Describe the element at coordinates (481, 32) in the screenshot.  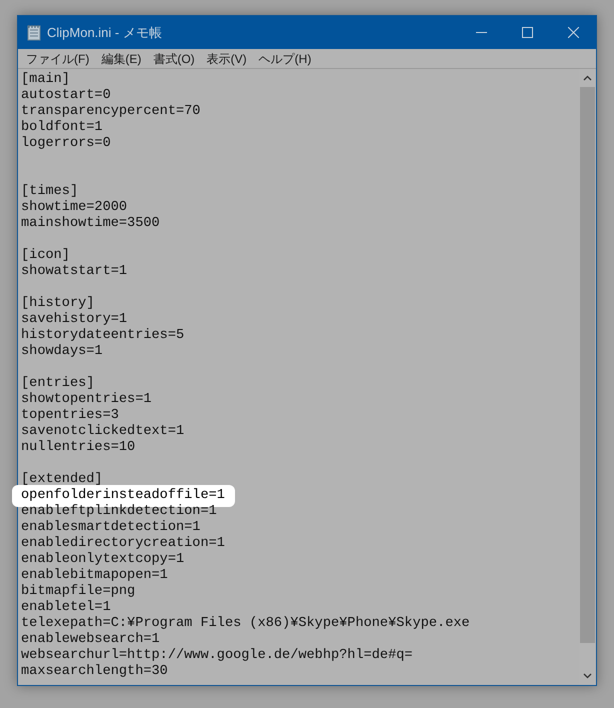
I see `minimize-icon` at that location.